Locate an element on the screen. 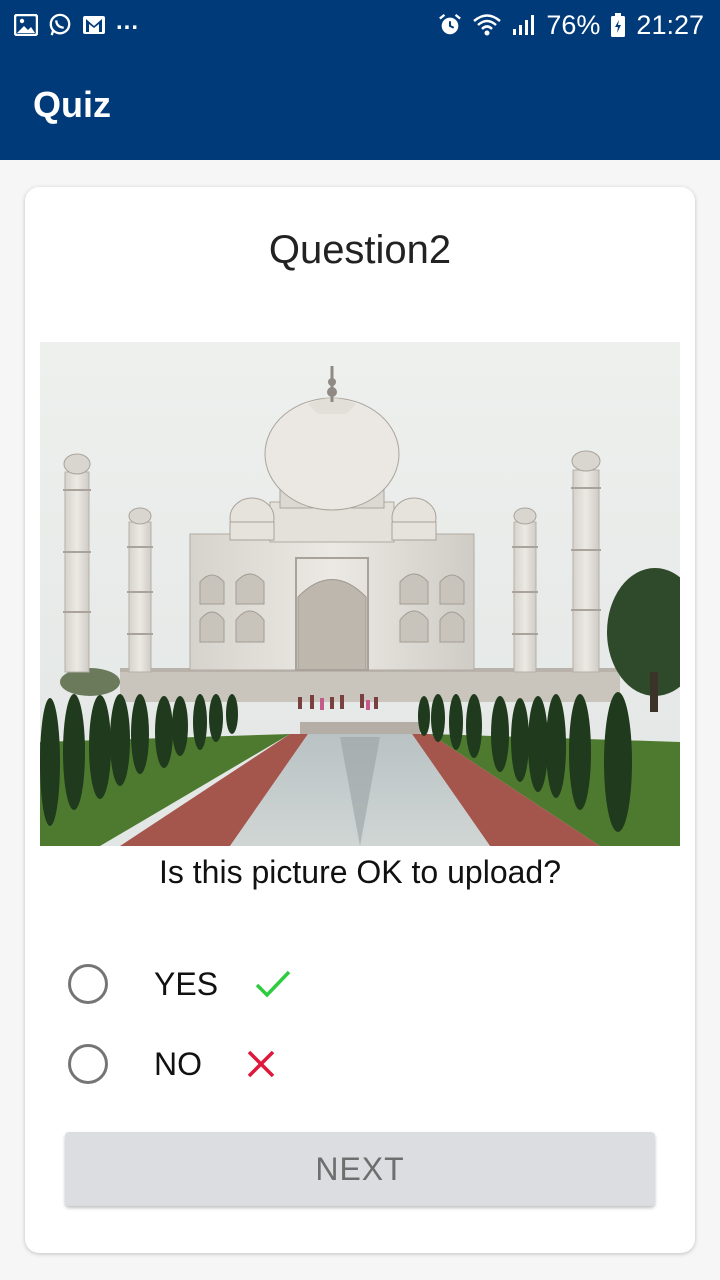  option-yes: YES is located at coordinates (218, 984).